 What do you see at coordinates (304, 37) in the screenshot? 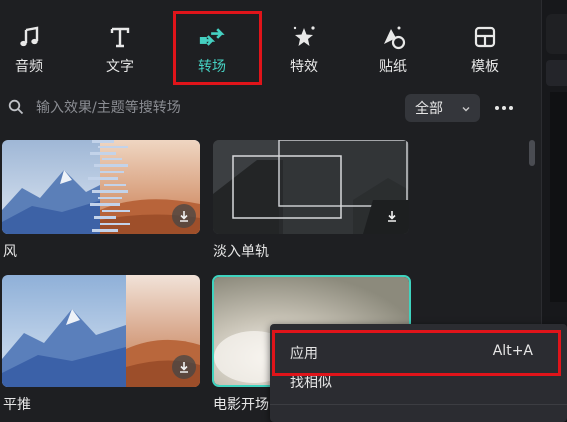
I see `sparkle-star-icon` at bounding box center [304, 37].